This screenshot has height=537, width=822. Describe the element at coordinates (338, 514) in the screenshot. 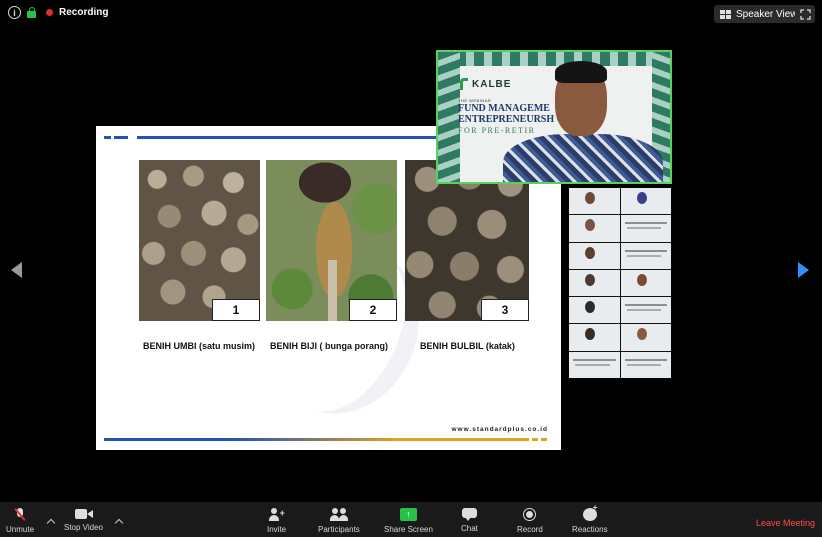

I see `participants-icon` at that location.